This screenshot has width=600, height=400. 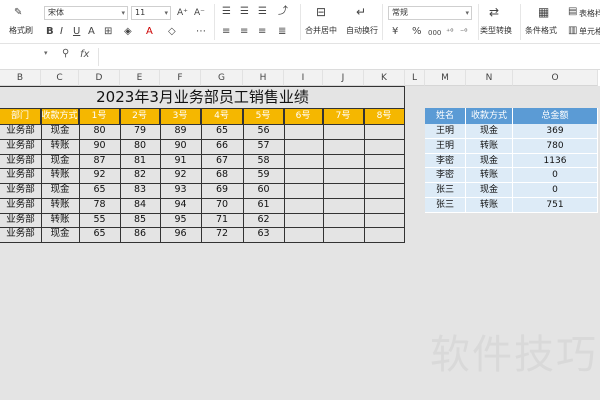 I want to click on summary-cell: 王明, so click(x=445, y=146).